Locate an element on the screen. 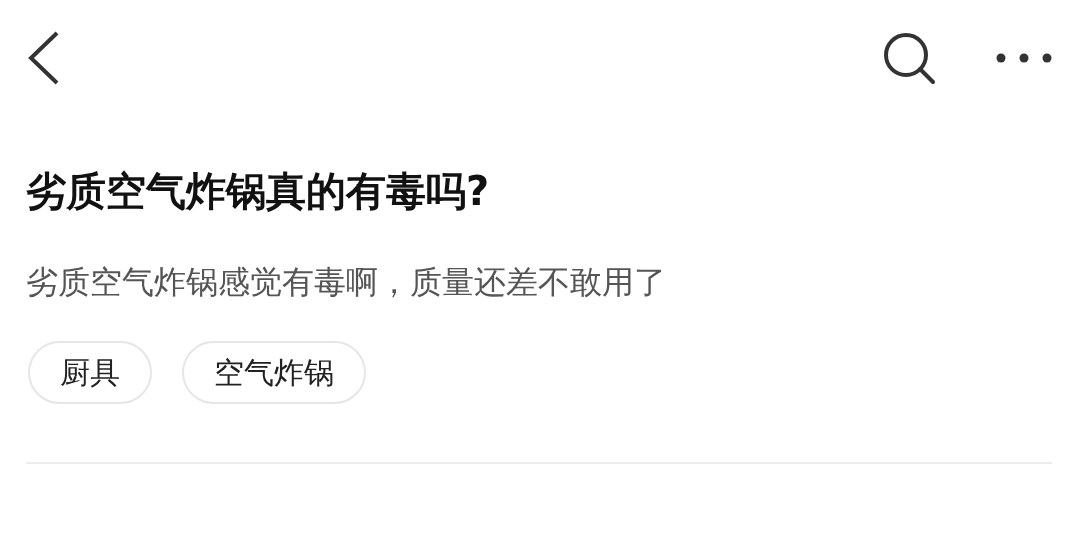 The image size is (1080, 553). question-description: 劣质空气炸锅感觉有毒啊，质量还差不敢用了 is located at coordinates (346, 282).